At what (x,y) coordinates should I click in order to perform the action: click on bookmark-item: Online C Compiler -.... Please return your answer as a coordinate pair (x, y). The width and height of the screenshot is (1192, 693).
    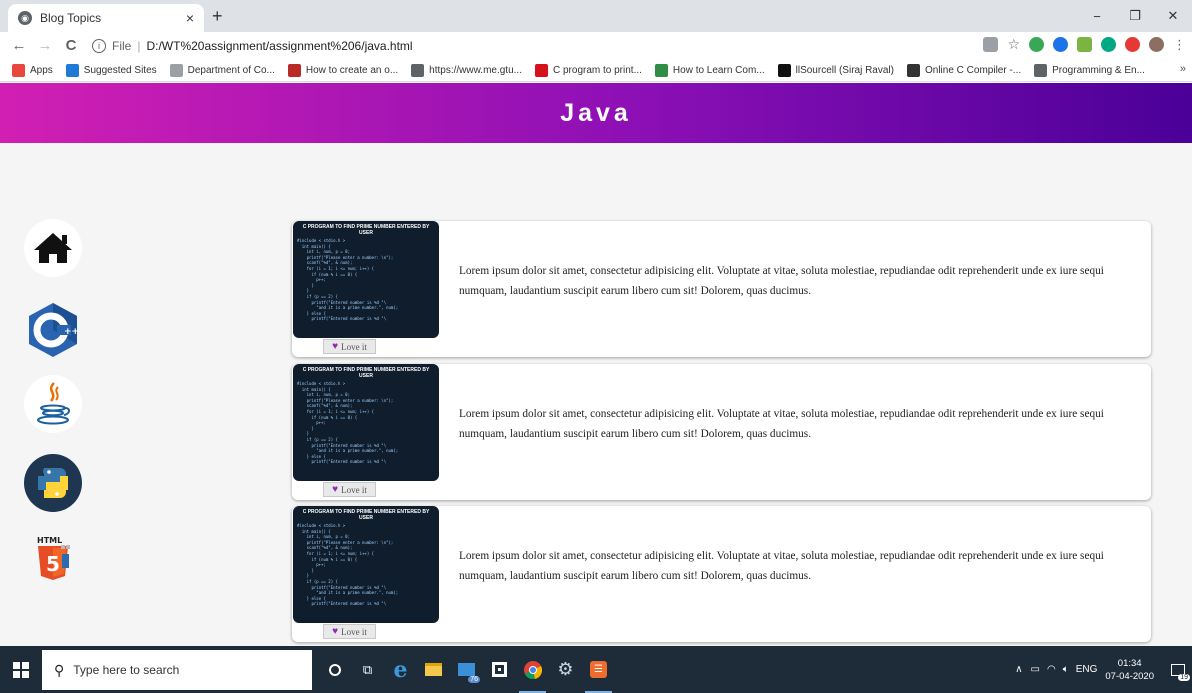
    Looking at the image, I should click on (964, 70).